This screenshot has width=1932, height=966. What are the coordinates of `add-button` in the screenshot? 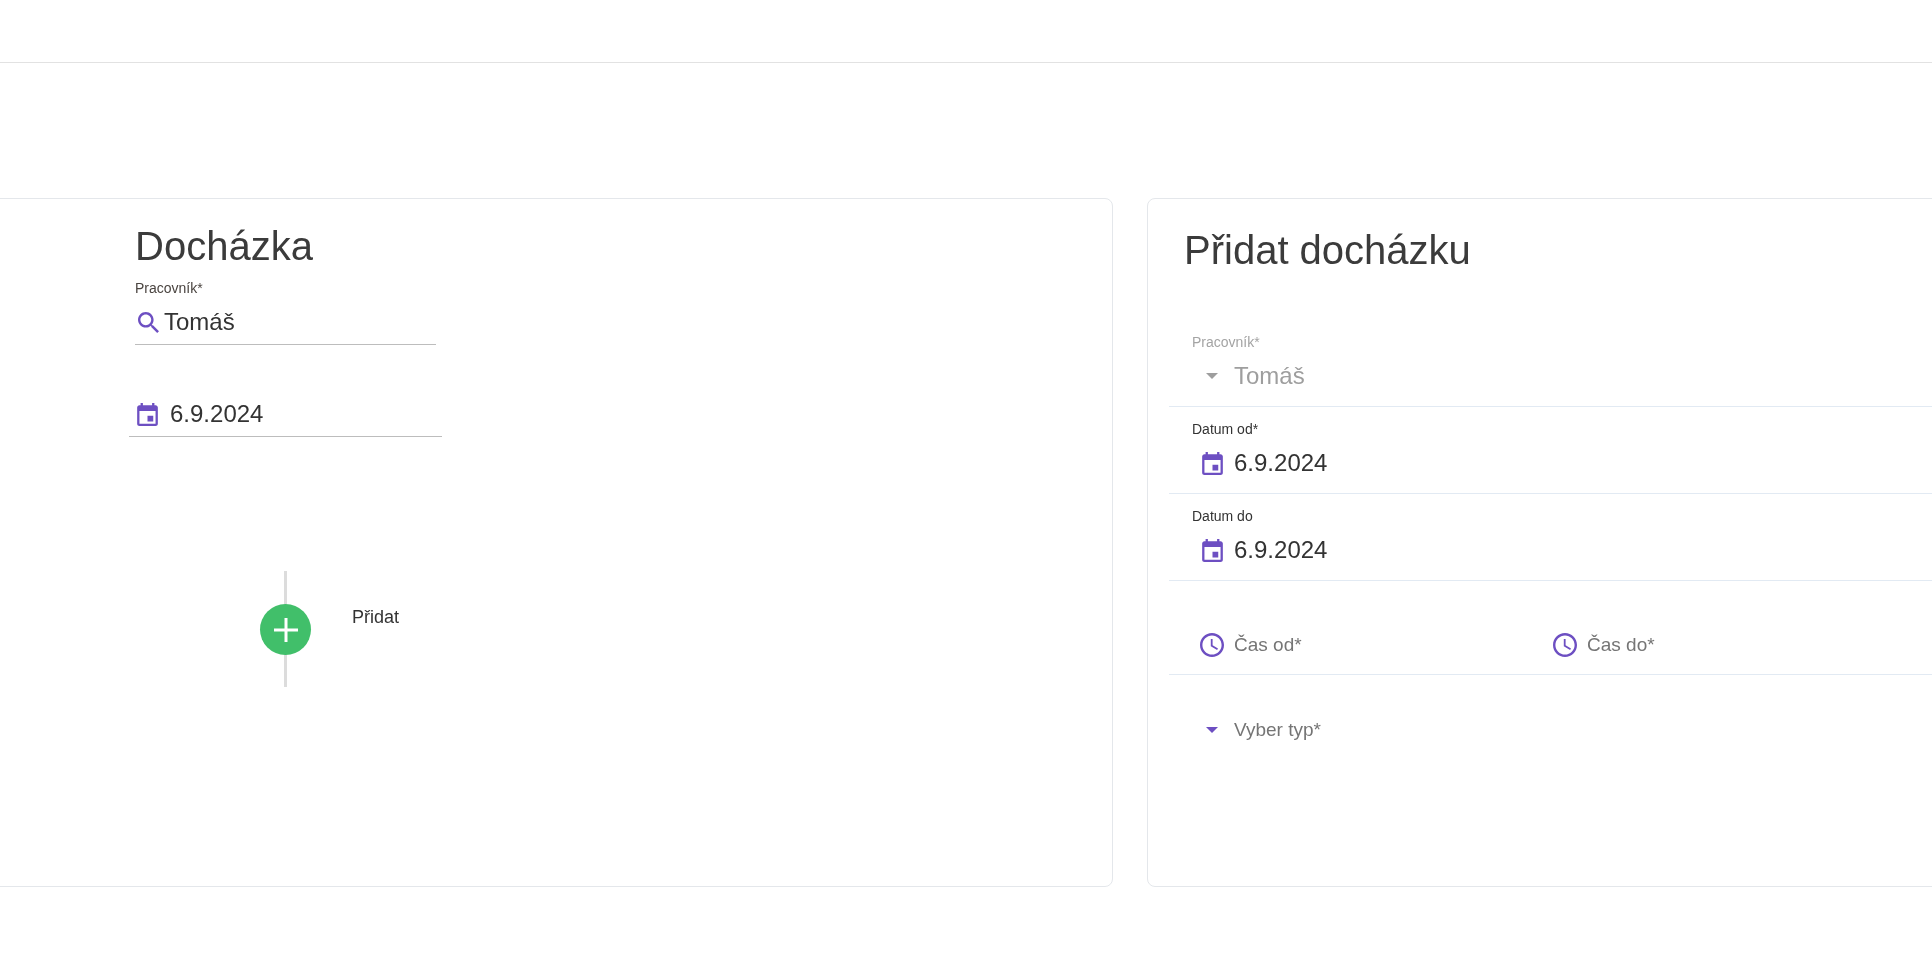 It's located at (285, 629).